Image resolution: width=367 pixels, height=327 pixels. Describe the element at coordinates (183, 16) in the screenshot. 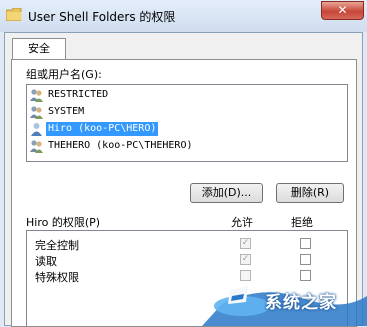

I see `title-bar: User Shell Folders 的权限 ✕` at that location.